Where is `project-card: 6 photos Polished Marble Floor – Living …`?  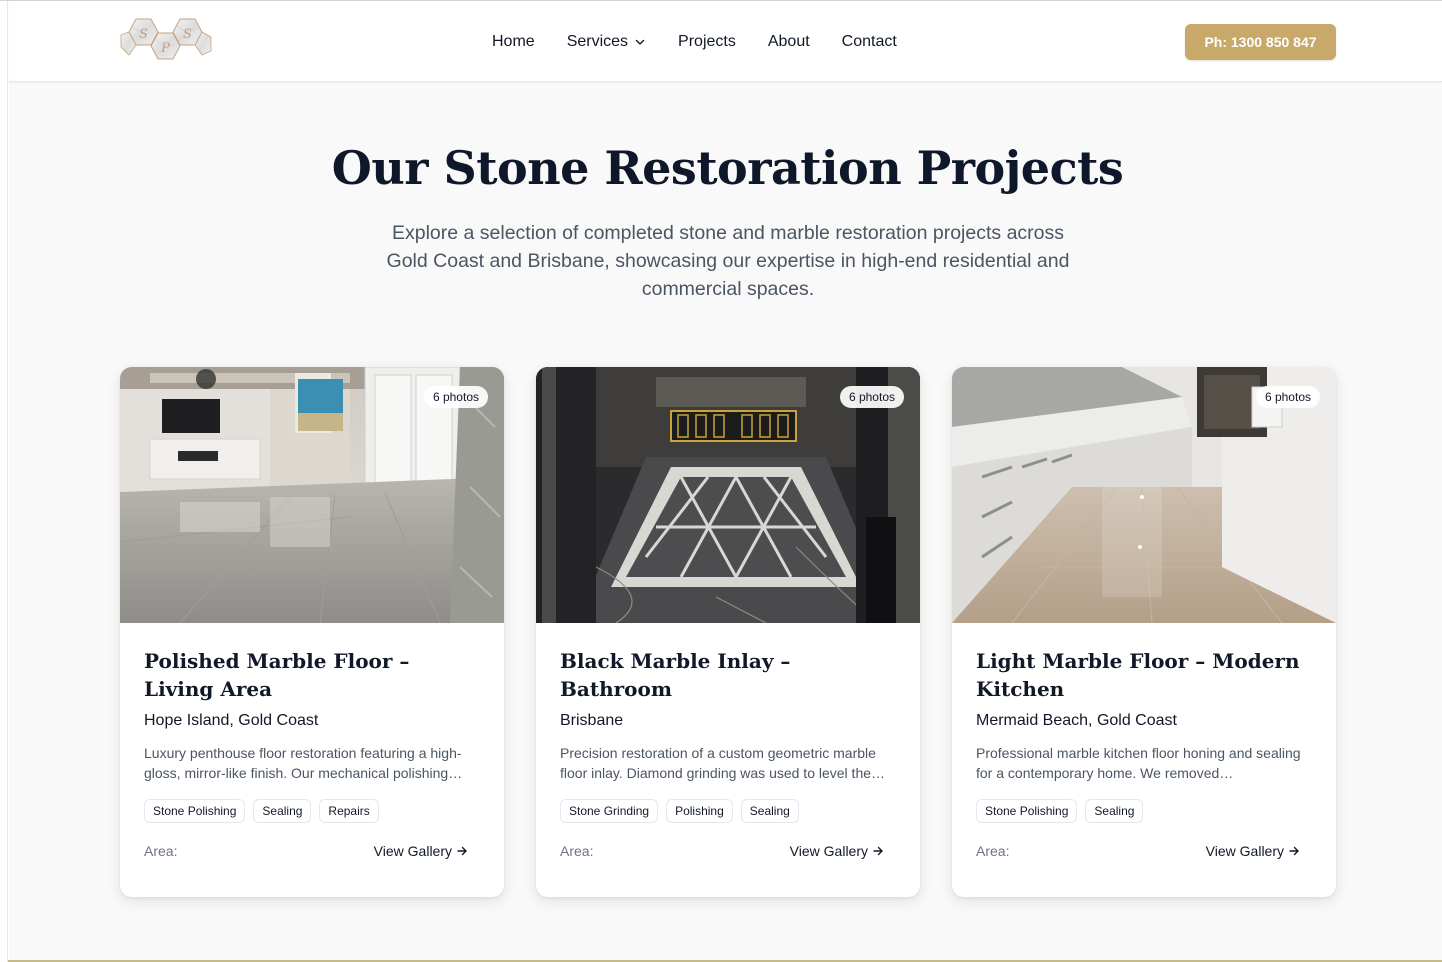 project-card: 6 photos Polished Marble Floor – Living … is located at coordinates (312, 632).